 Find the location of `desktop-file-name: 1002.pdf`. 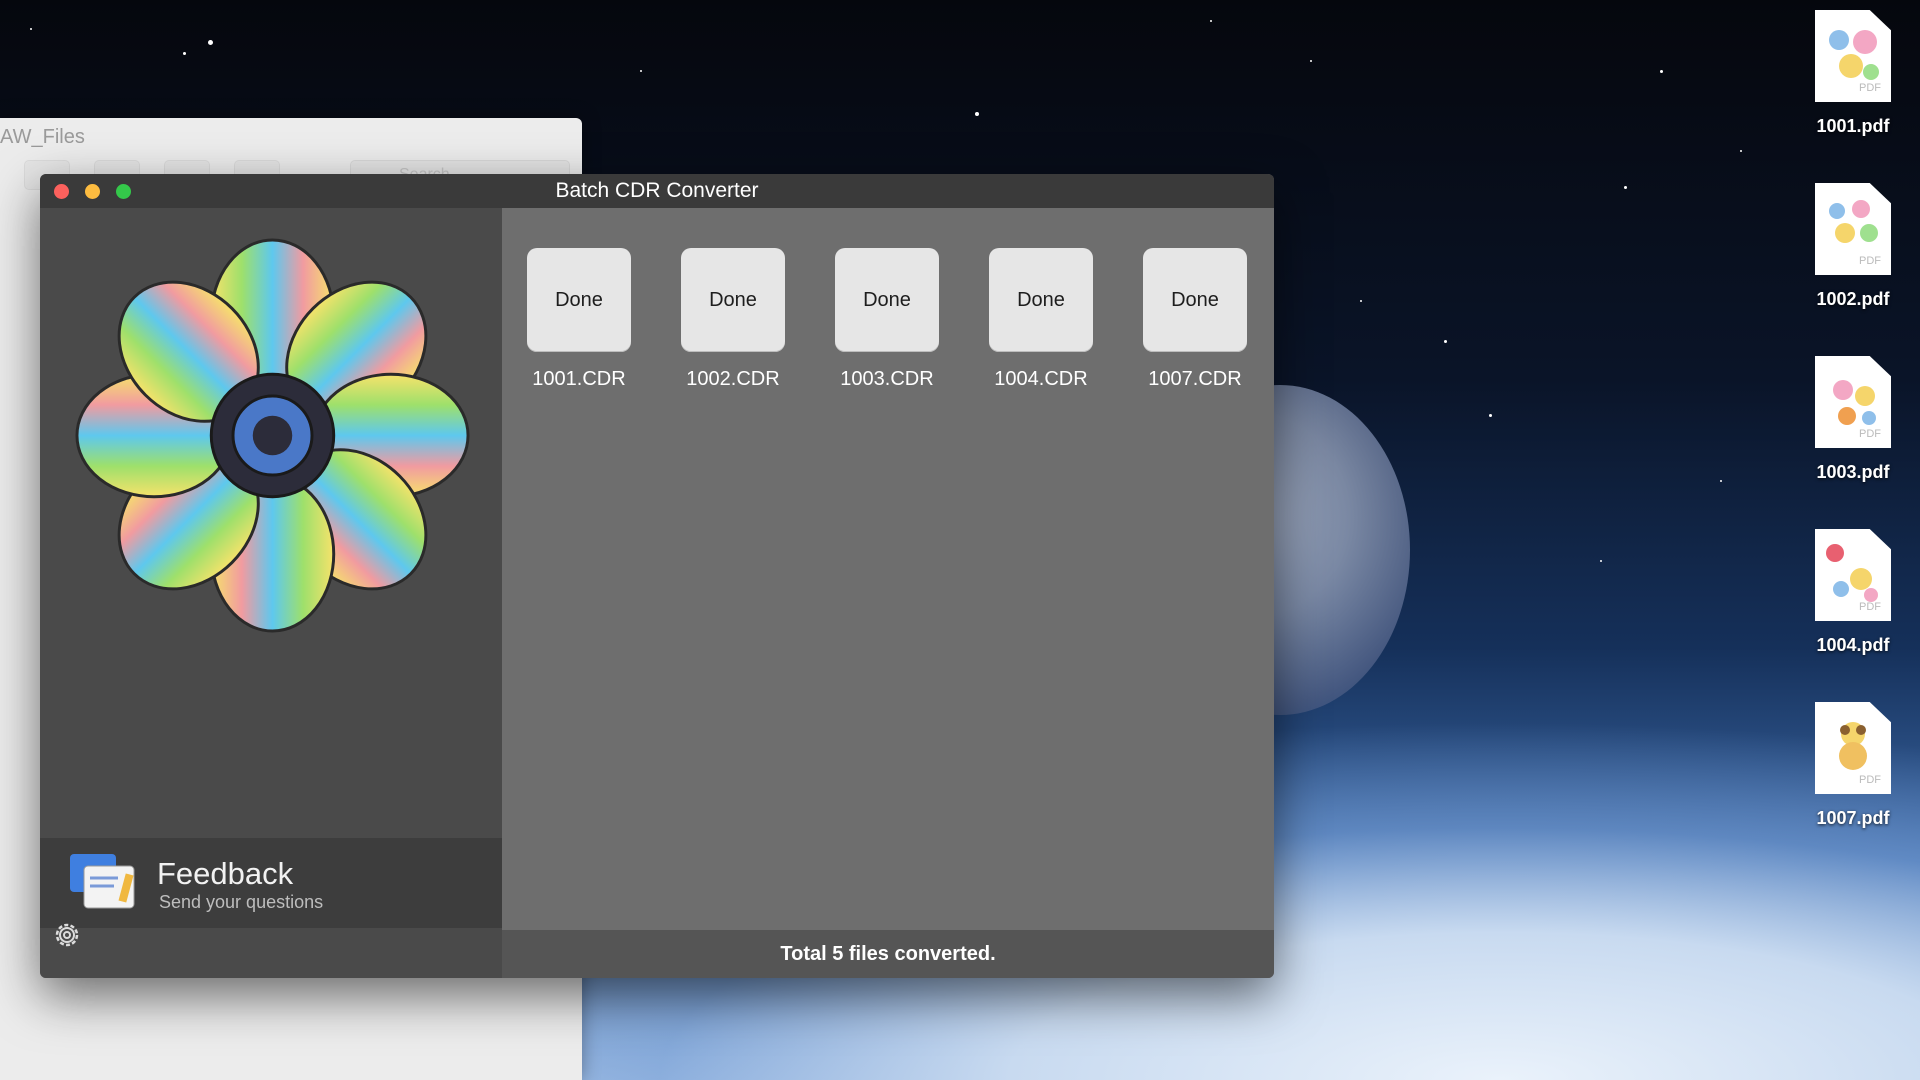

desktop-file-name: 1002.pdf is located at coordinates (1853, 299).